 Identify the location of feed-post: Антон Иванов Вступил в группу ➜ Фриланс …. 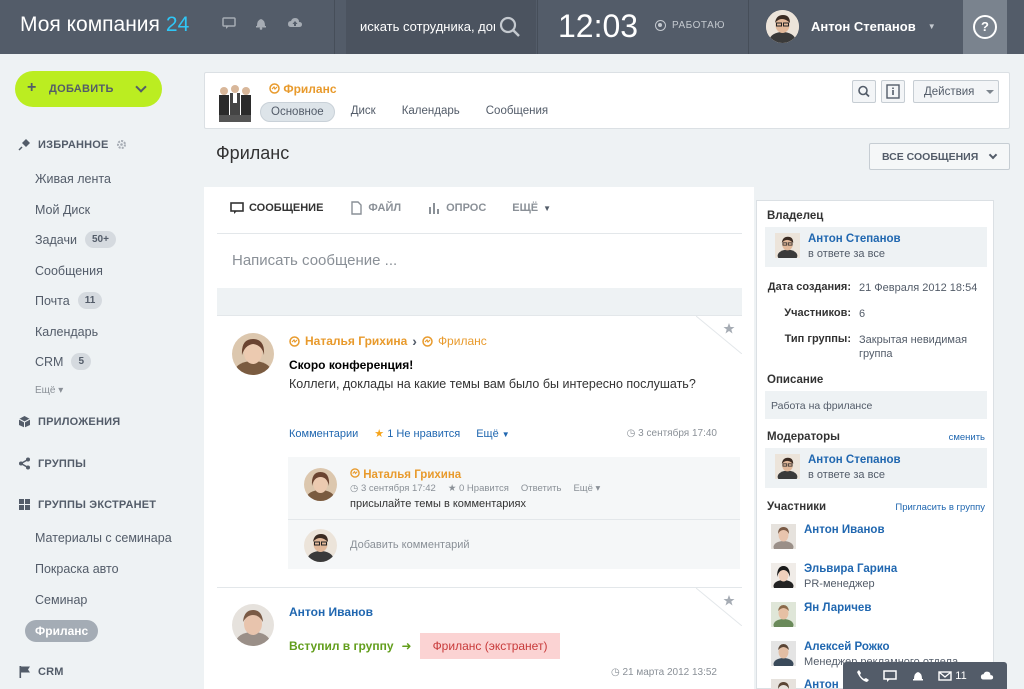
(479, 638).